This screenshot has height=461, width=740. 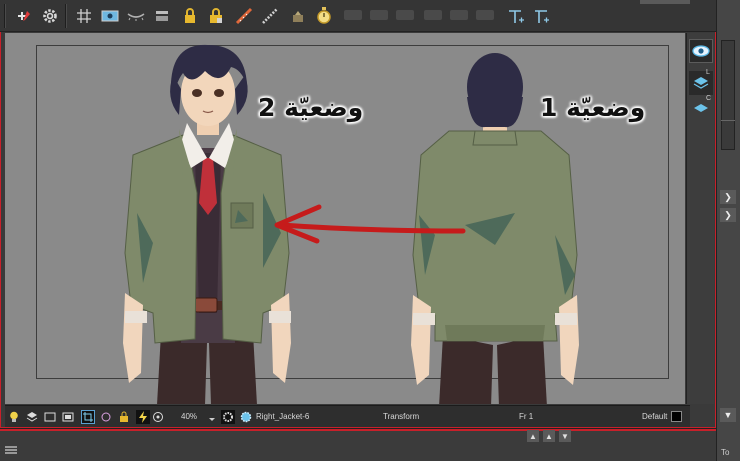 What do you see at coordinates (676, 416) in the screenshot?
I see `current-color-swatch` at bounding box center [676, 416].